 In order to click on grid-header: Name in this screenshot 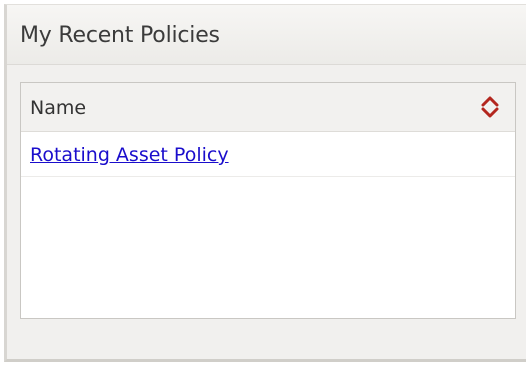, I will do `click(268, 107)`.